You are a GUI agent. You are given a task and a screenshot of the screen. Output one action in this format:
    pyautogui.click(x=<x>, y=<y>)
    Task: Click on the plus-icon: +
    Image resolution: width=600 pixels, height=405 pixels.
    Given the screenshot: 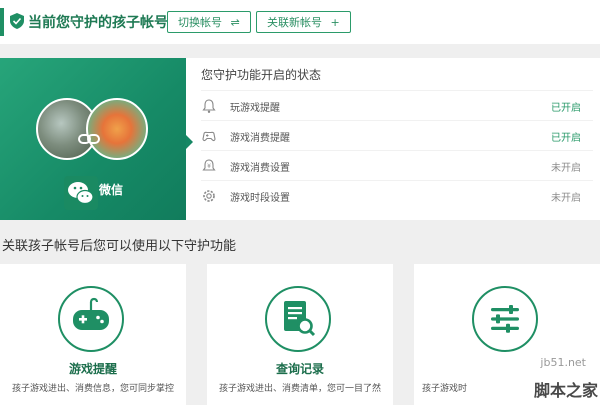 What is the action you would take?
    pyautogui.click(x=335, y=22)
    